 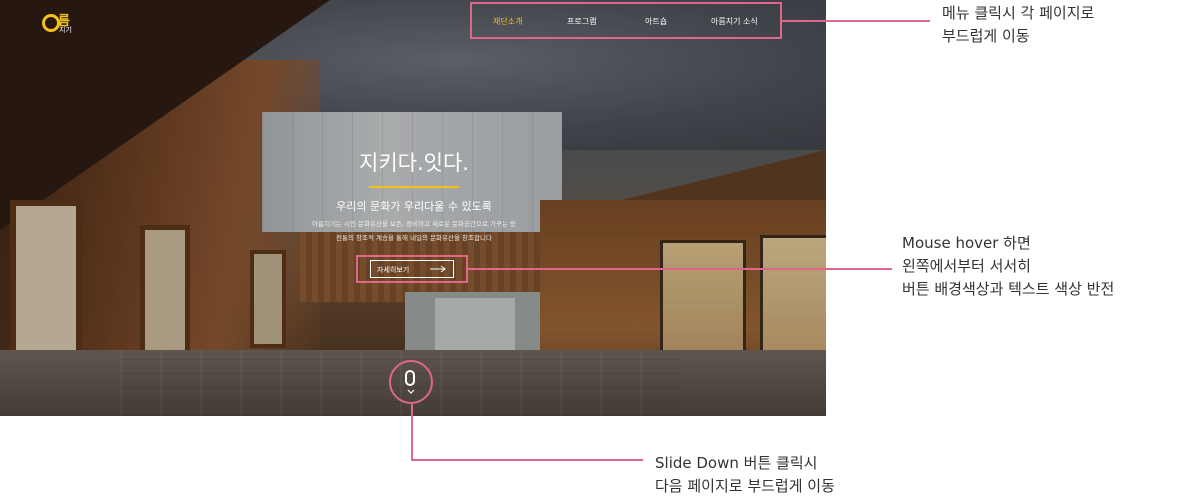 What do you see at coordinates (734, 21) in the screenshot?
I see `nav-item-news: 아름지기 소식` at bounding box center [734, 21].